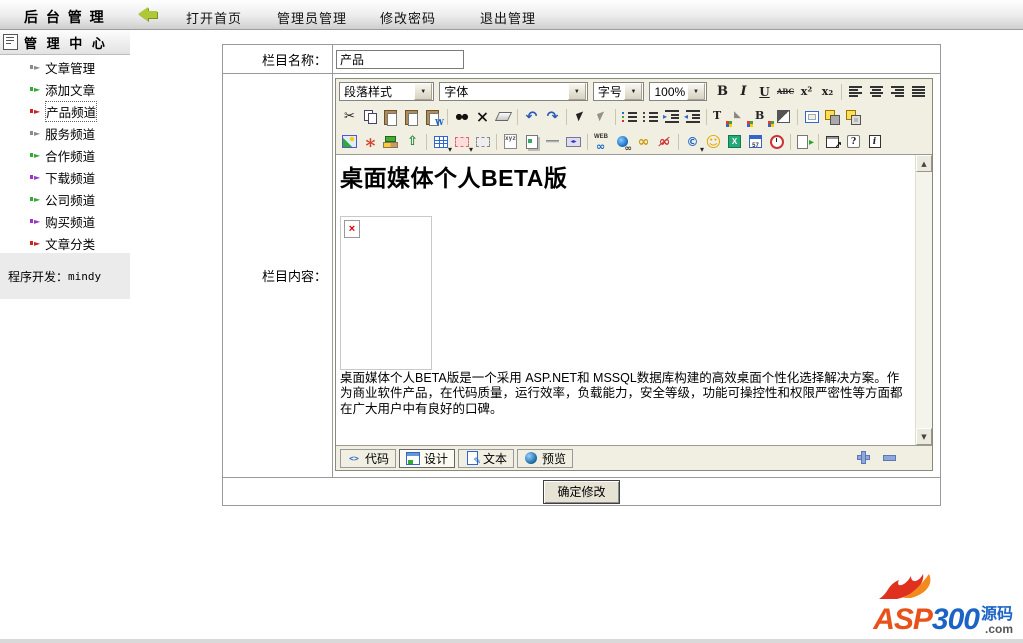 The image size is (1023, 643). I want to click on back-arrow-icon, so click(149, 14).